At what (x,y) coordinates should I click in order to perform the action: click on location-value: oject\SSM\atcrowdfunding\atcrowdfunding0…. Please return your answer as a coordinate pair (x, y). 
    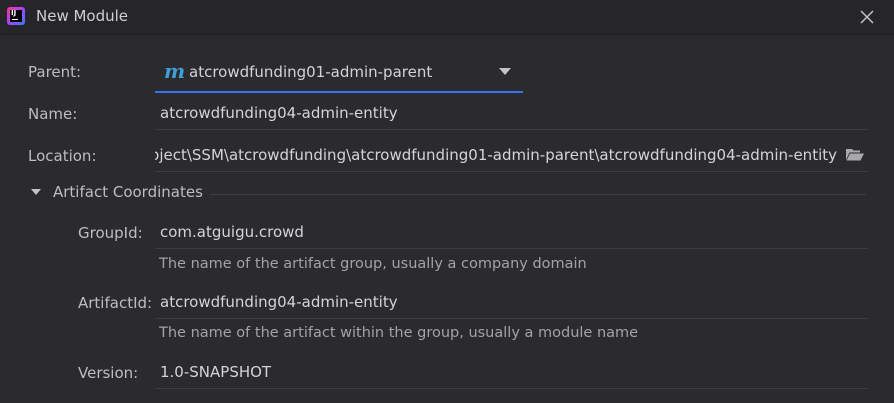
    Looking at the image, I should click on (496, 155).